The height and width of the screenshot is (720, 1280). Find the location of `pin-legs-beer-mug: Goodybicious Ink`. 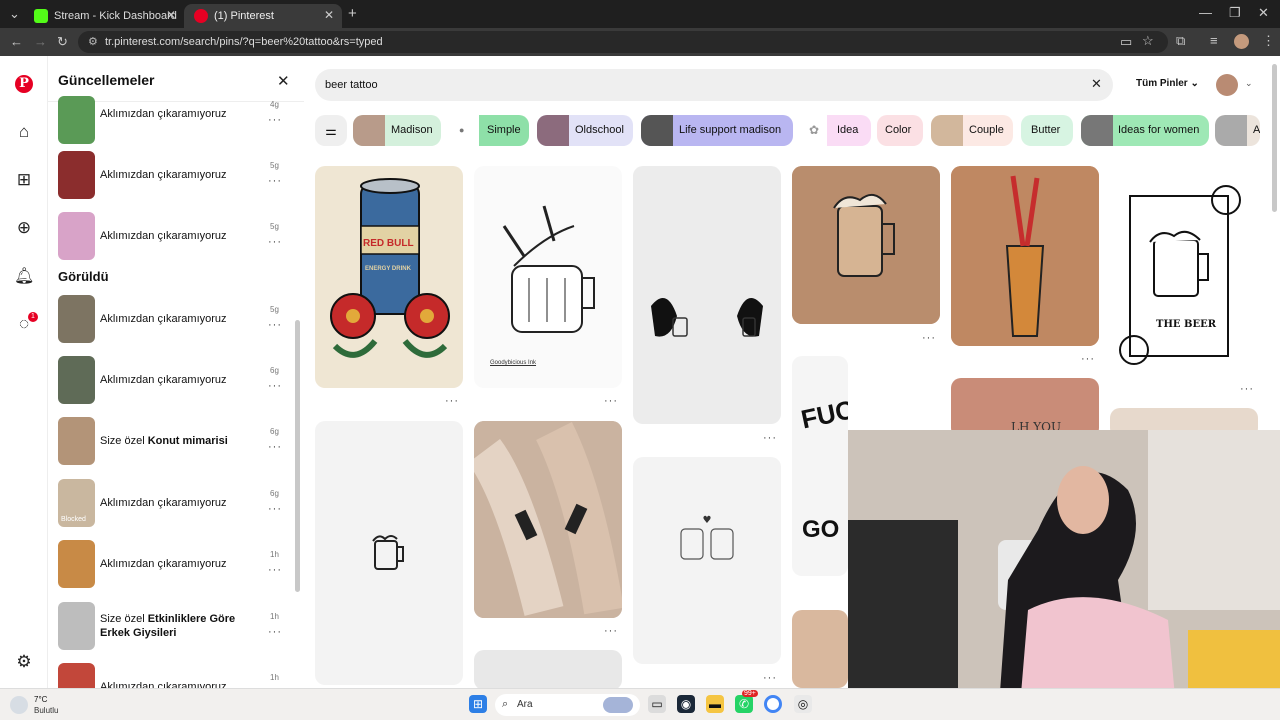

pin-legs-beer-mug: Goodybicious Ink is located at coordinates (548, 277).